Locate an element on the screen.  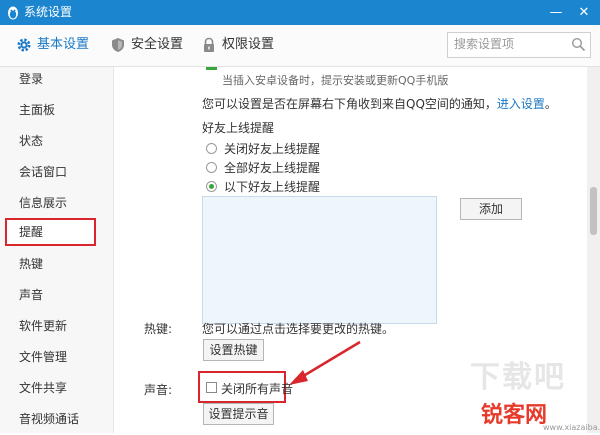
set-hotkey-button: 设置热键 is located at coordinates (233, 350).